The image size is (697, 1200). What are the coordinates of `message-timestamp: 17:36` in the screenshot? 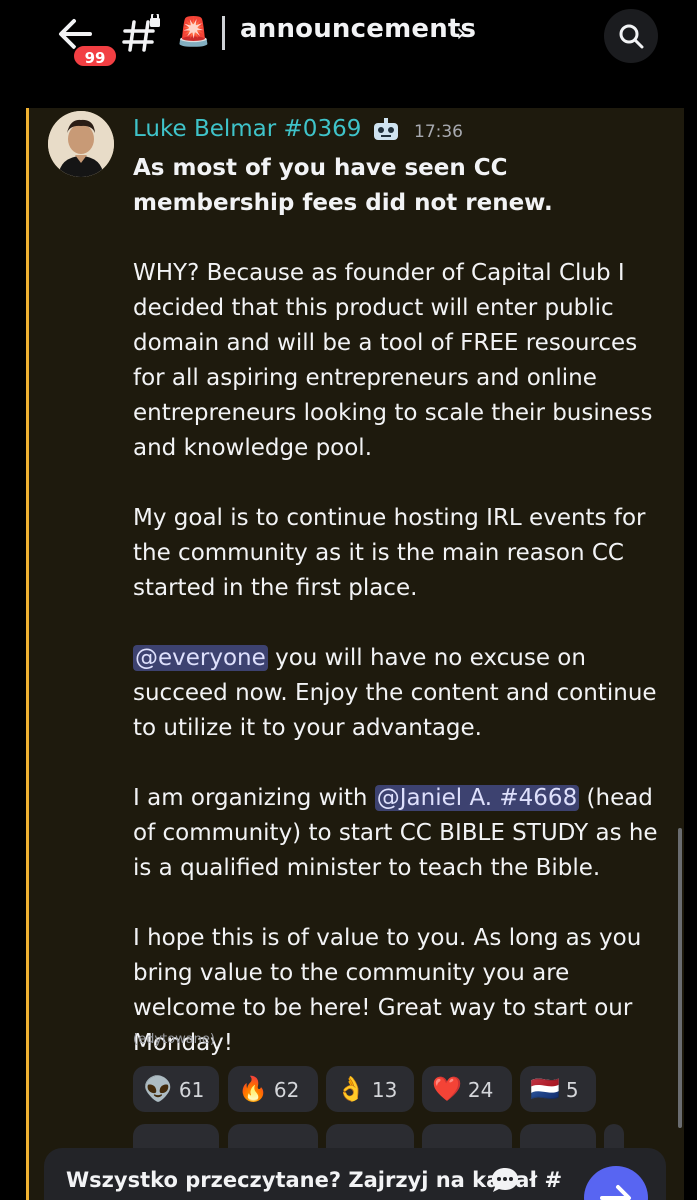 It's located at (438, 132).